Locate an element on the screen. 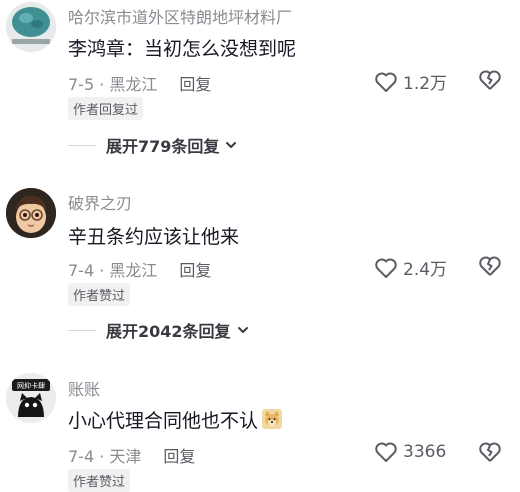 The image size is (520, 492). comment-date: 7-5 is located at coordinates (81, 84).